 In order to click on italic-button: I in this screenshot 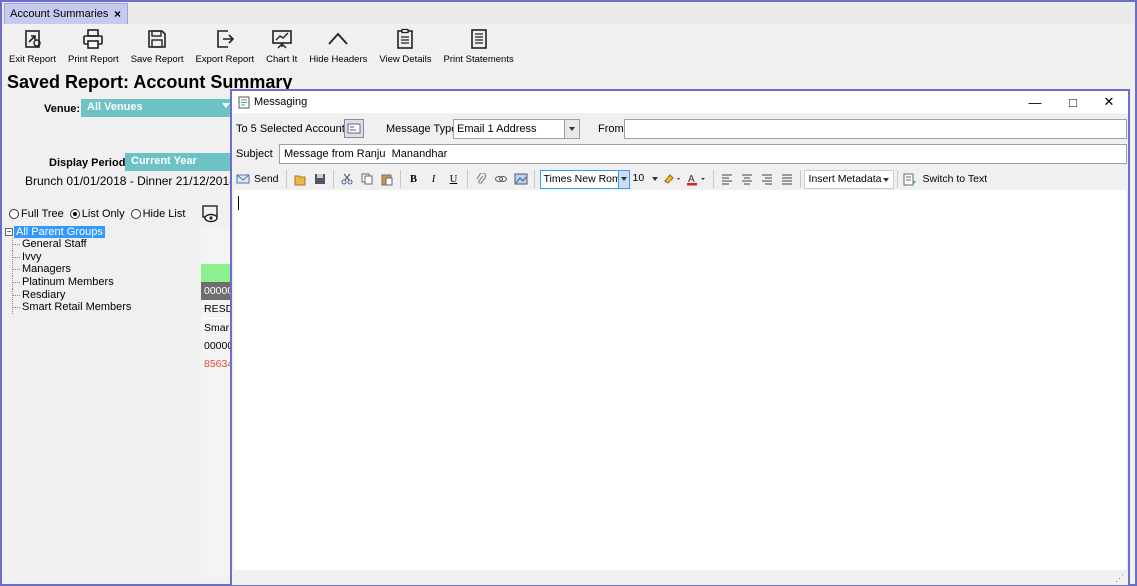, I will do `click(434, 179)`.